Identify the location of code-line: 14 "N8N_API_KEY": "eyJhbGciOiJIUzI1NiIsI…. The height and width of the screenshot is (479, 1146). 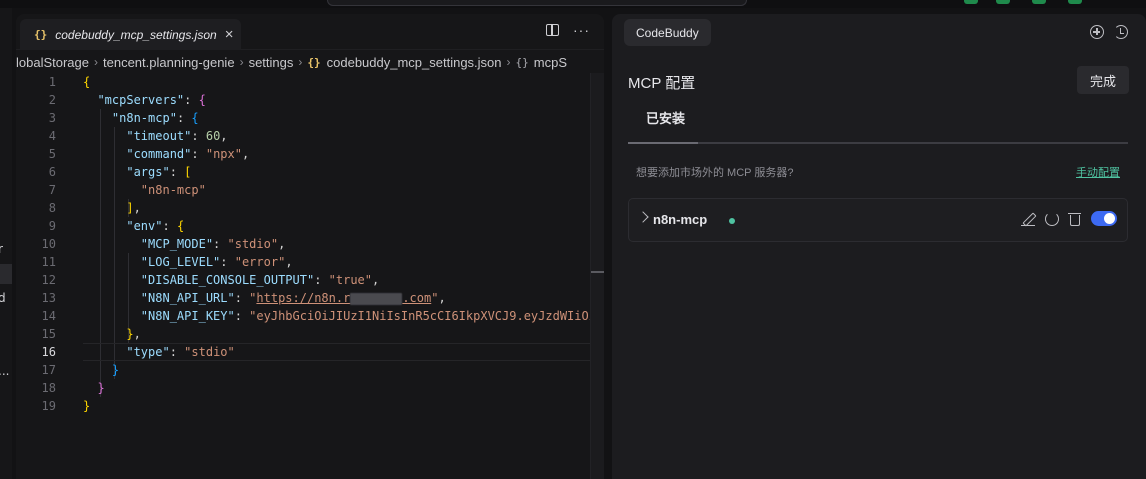
(322, 316).